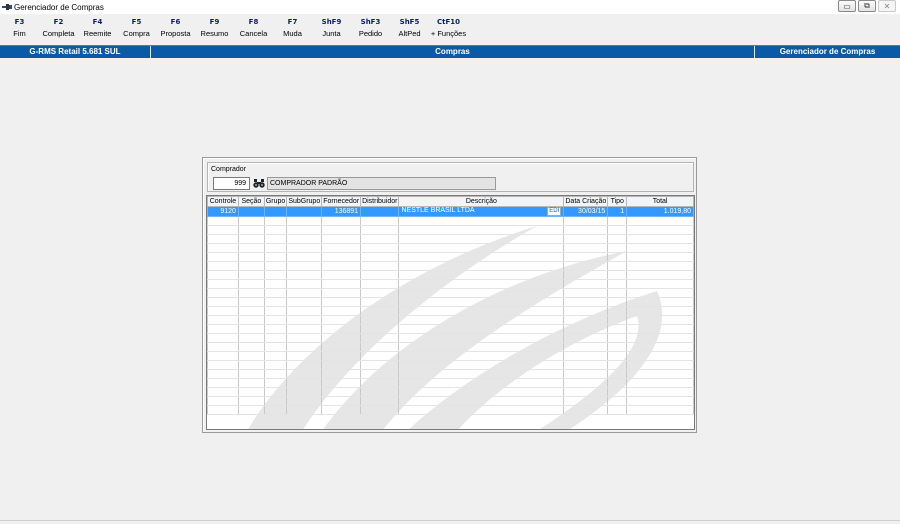  What do you see at coordinates (58, 33) in the screenshot?
I see `tool-label: Completa` at bounding box center [58, 33].